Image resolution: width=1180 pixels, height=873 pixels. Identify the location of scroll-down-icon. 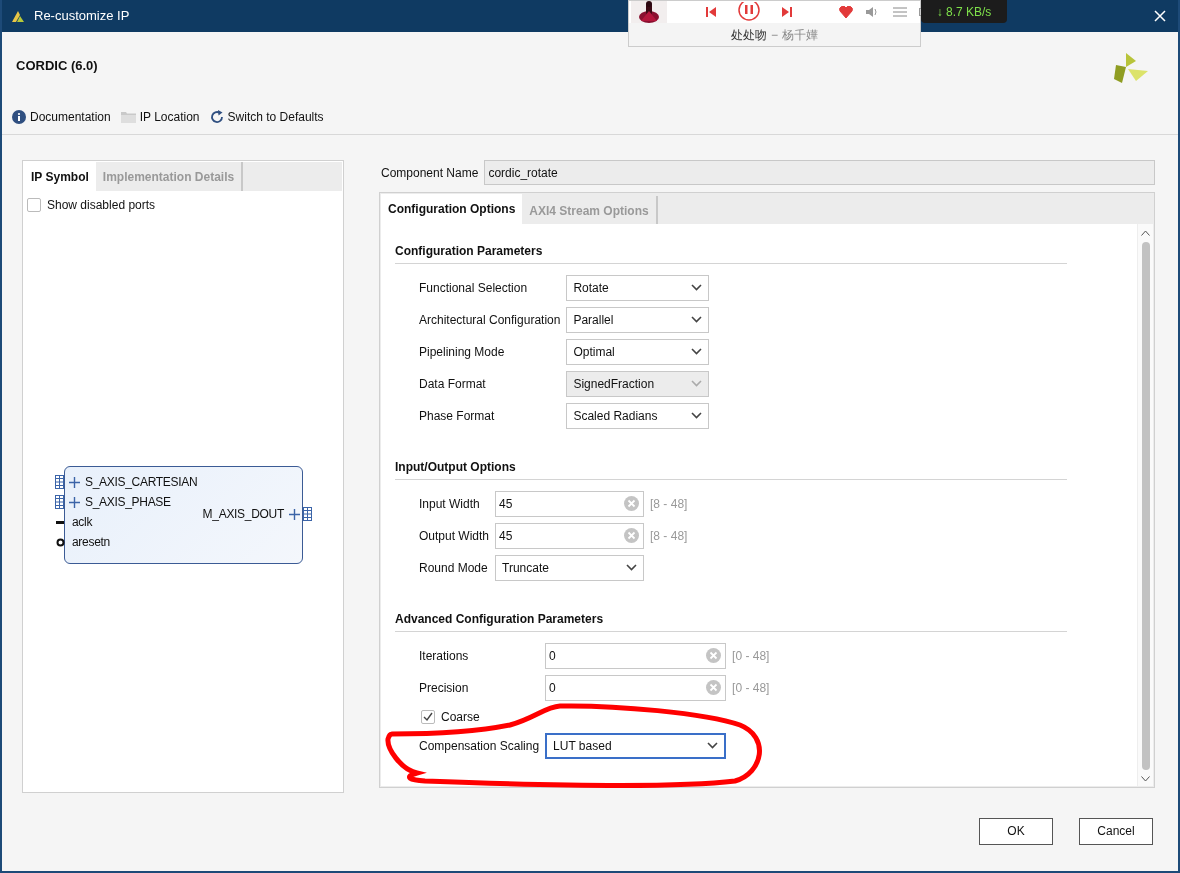
(1145, 779).